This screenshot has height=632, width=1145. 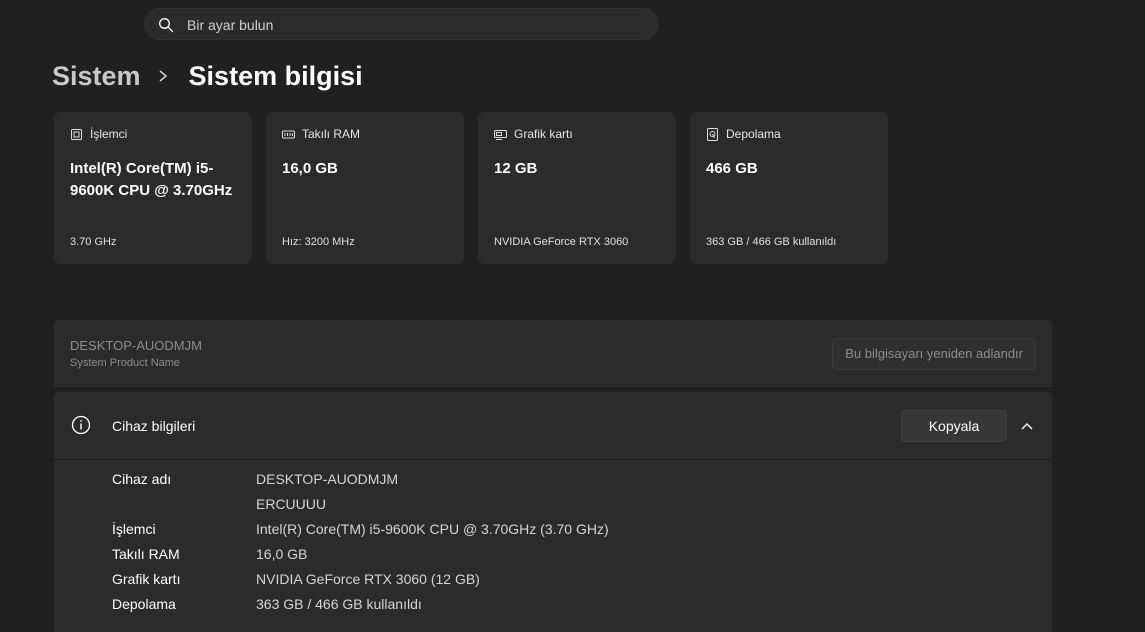 I want to click on row-label: Grafik kartı, so click(x=146, y=579).